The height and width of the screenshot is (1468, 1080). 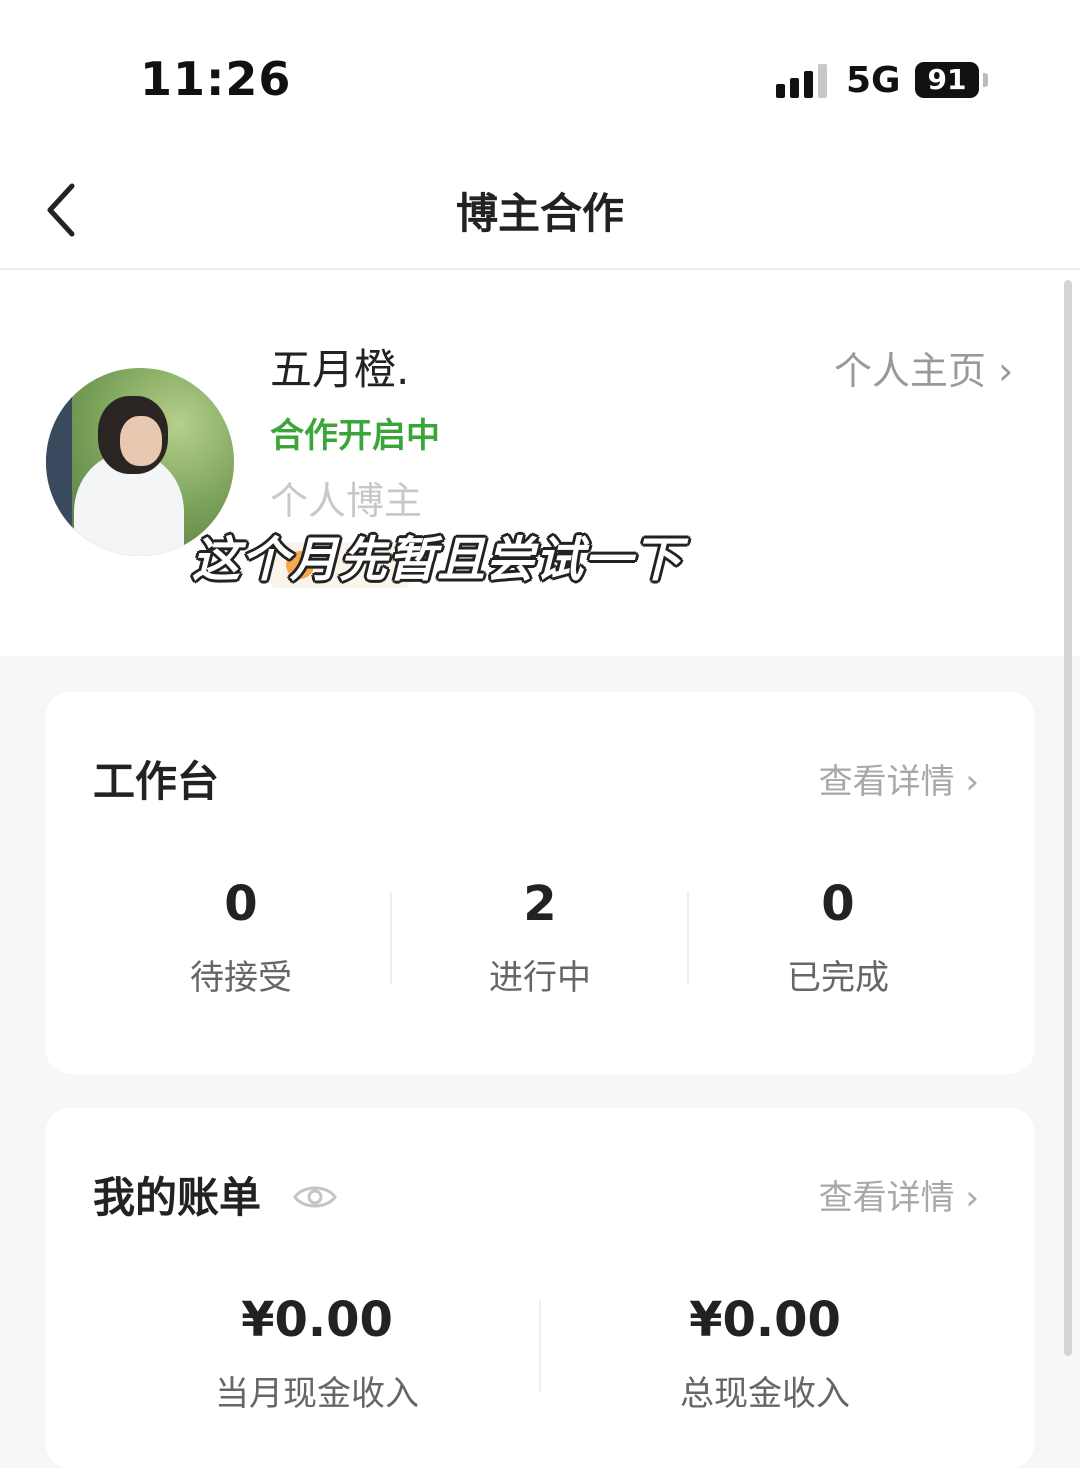 What do you see at coordinates (540, 937) in the screenshot?
I see `stat-in-progress: 2 进行中` at bounding box center [540, 937].